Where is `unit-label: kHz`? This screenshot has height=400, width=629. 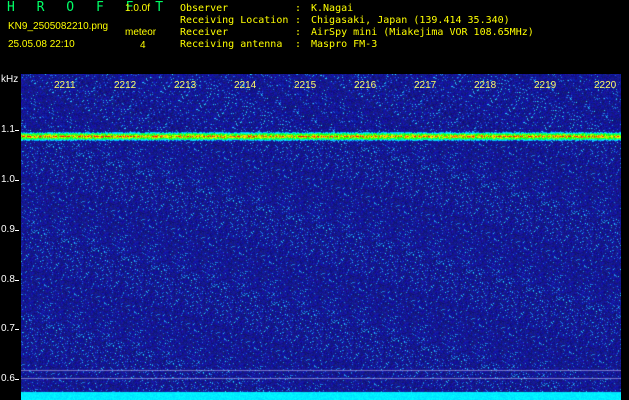 unit-label: kHz is located at coordinates (10, 79).